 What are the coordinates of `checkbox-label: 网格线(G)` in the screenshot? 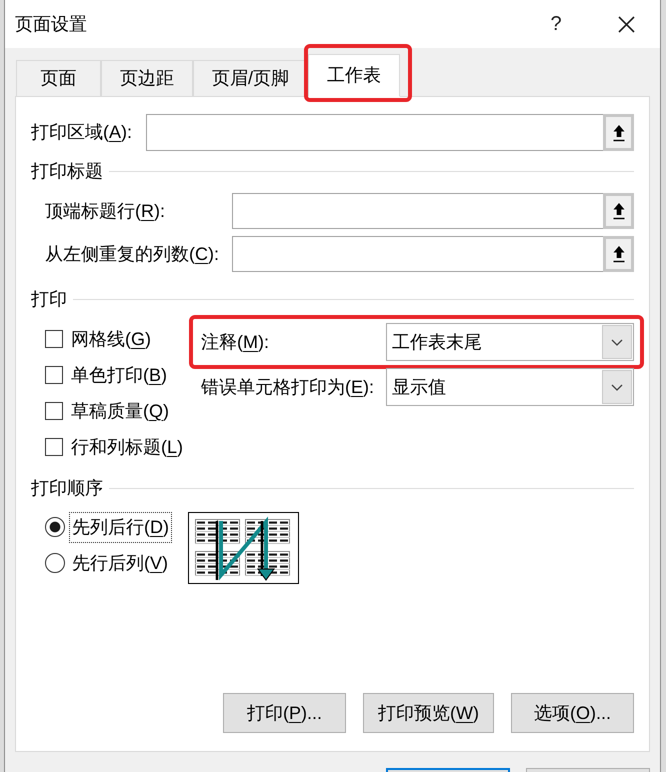 It's located at (111, 339).